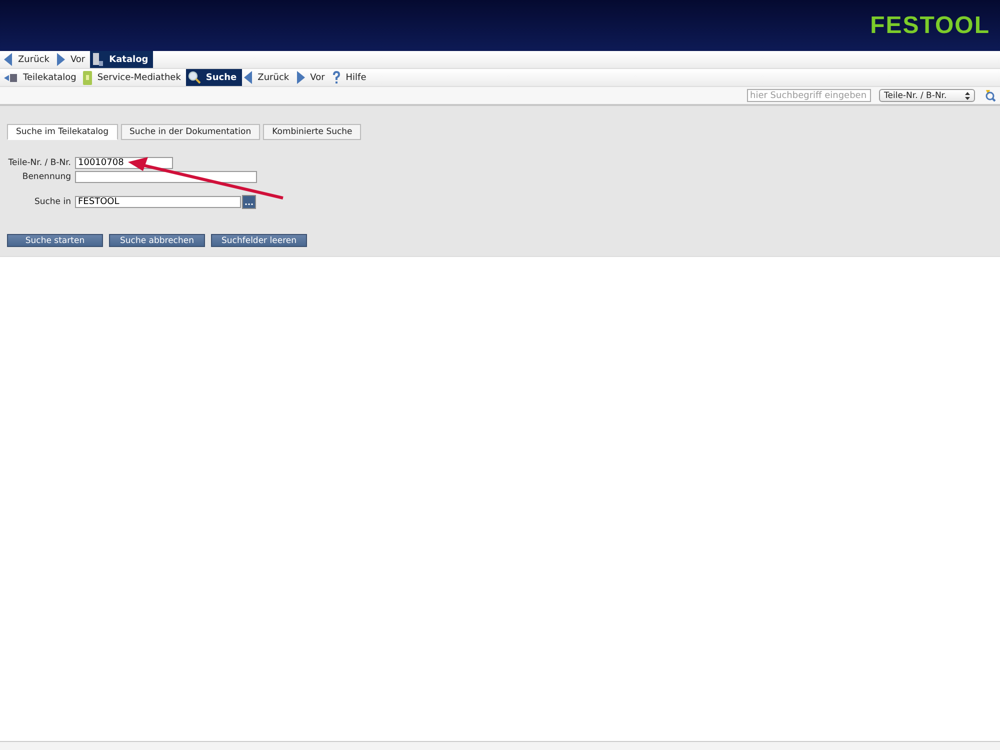 The height and width of the screenshot is (750, 1000). Describe the element at coordinates (356, 77) in the screenshot. I see `nav-label: Hilfe` at that location.